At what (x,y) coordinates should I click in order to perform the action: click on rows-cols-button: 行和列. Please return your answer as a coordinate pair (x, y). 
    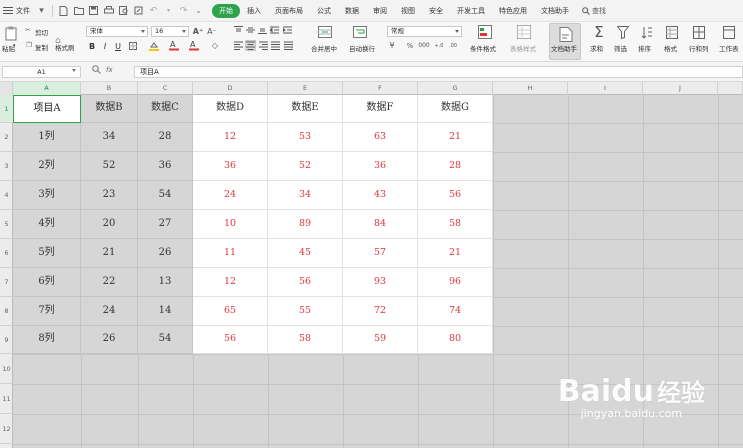
    Looking at the image, I should click on (699, 48).